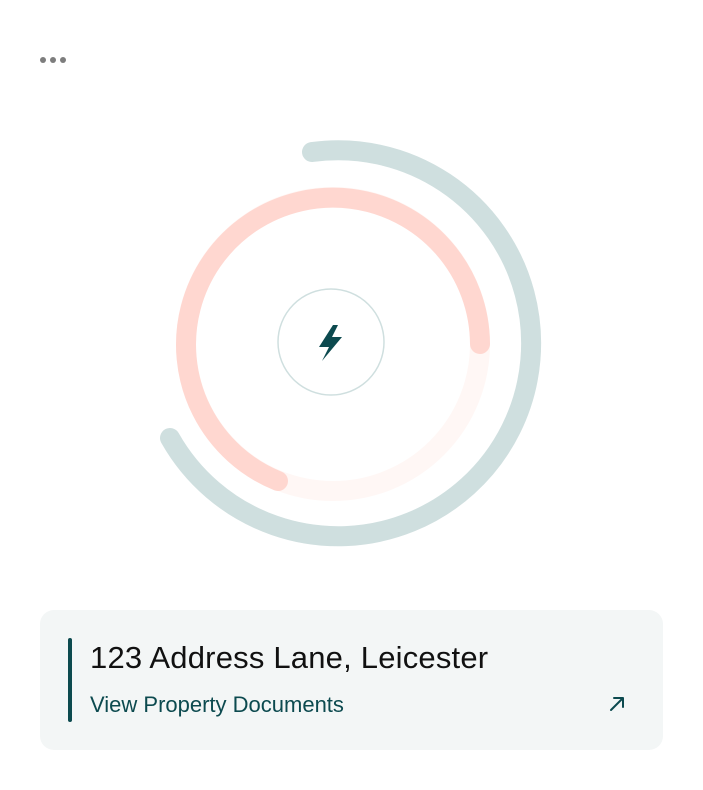 Image resolution: width=703 pixels, height=790 pixels. I want to click on card-accent-bar, so click(70, 680).